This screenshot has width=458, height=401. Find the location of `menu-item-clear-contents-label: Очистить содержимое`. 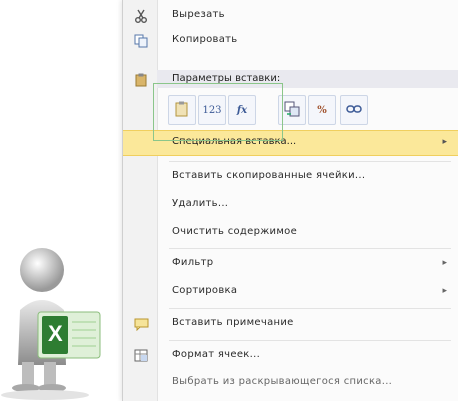

menu-item-clear-contents-label: Очистить содержимое is located at coordinates (235, 231).